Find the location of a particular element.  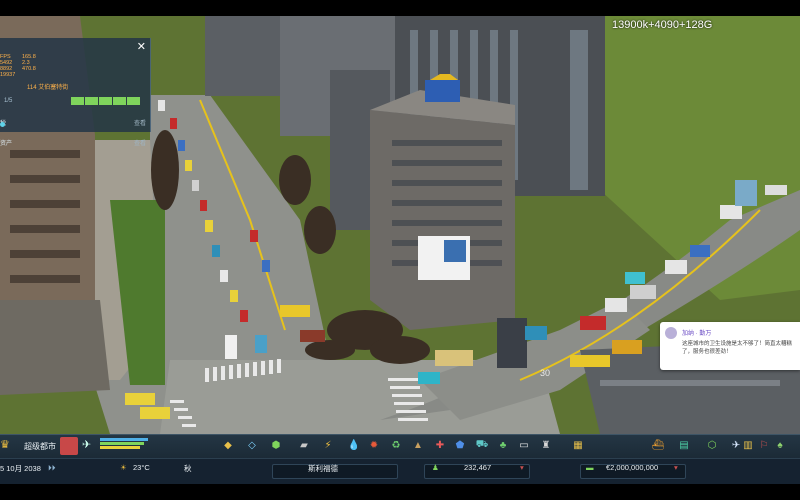

svg-text: 30 is located at coordinates (545, 373).